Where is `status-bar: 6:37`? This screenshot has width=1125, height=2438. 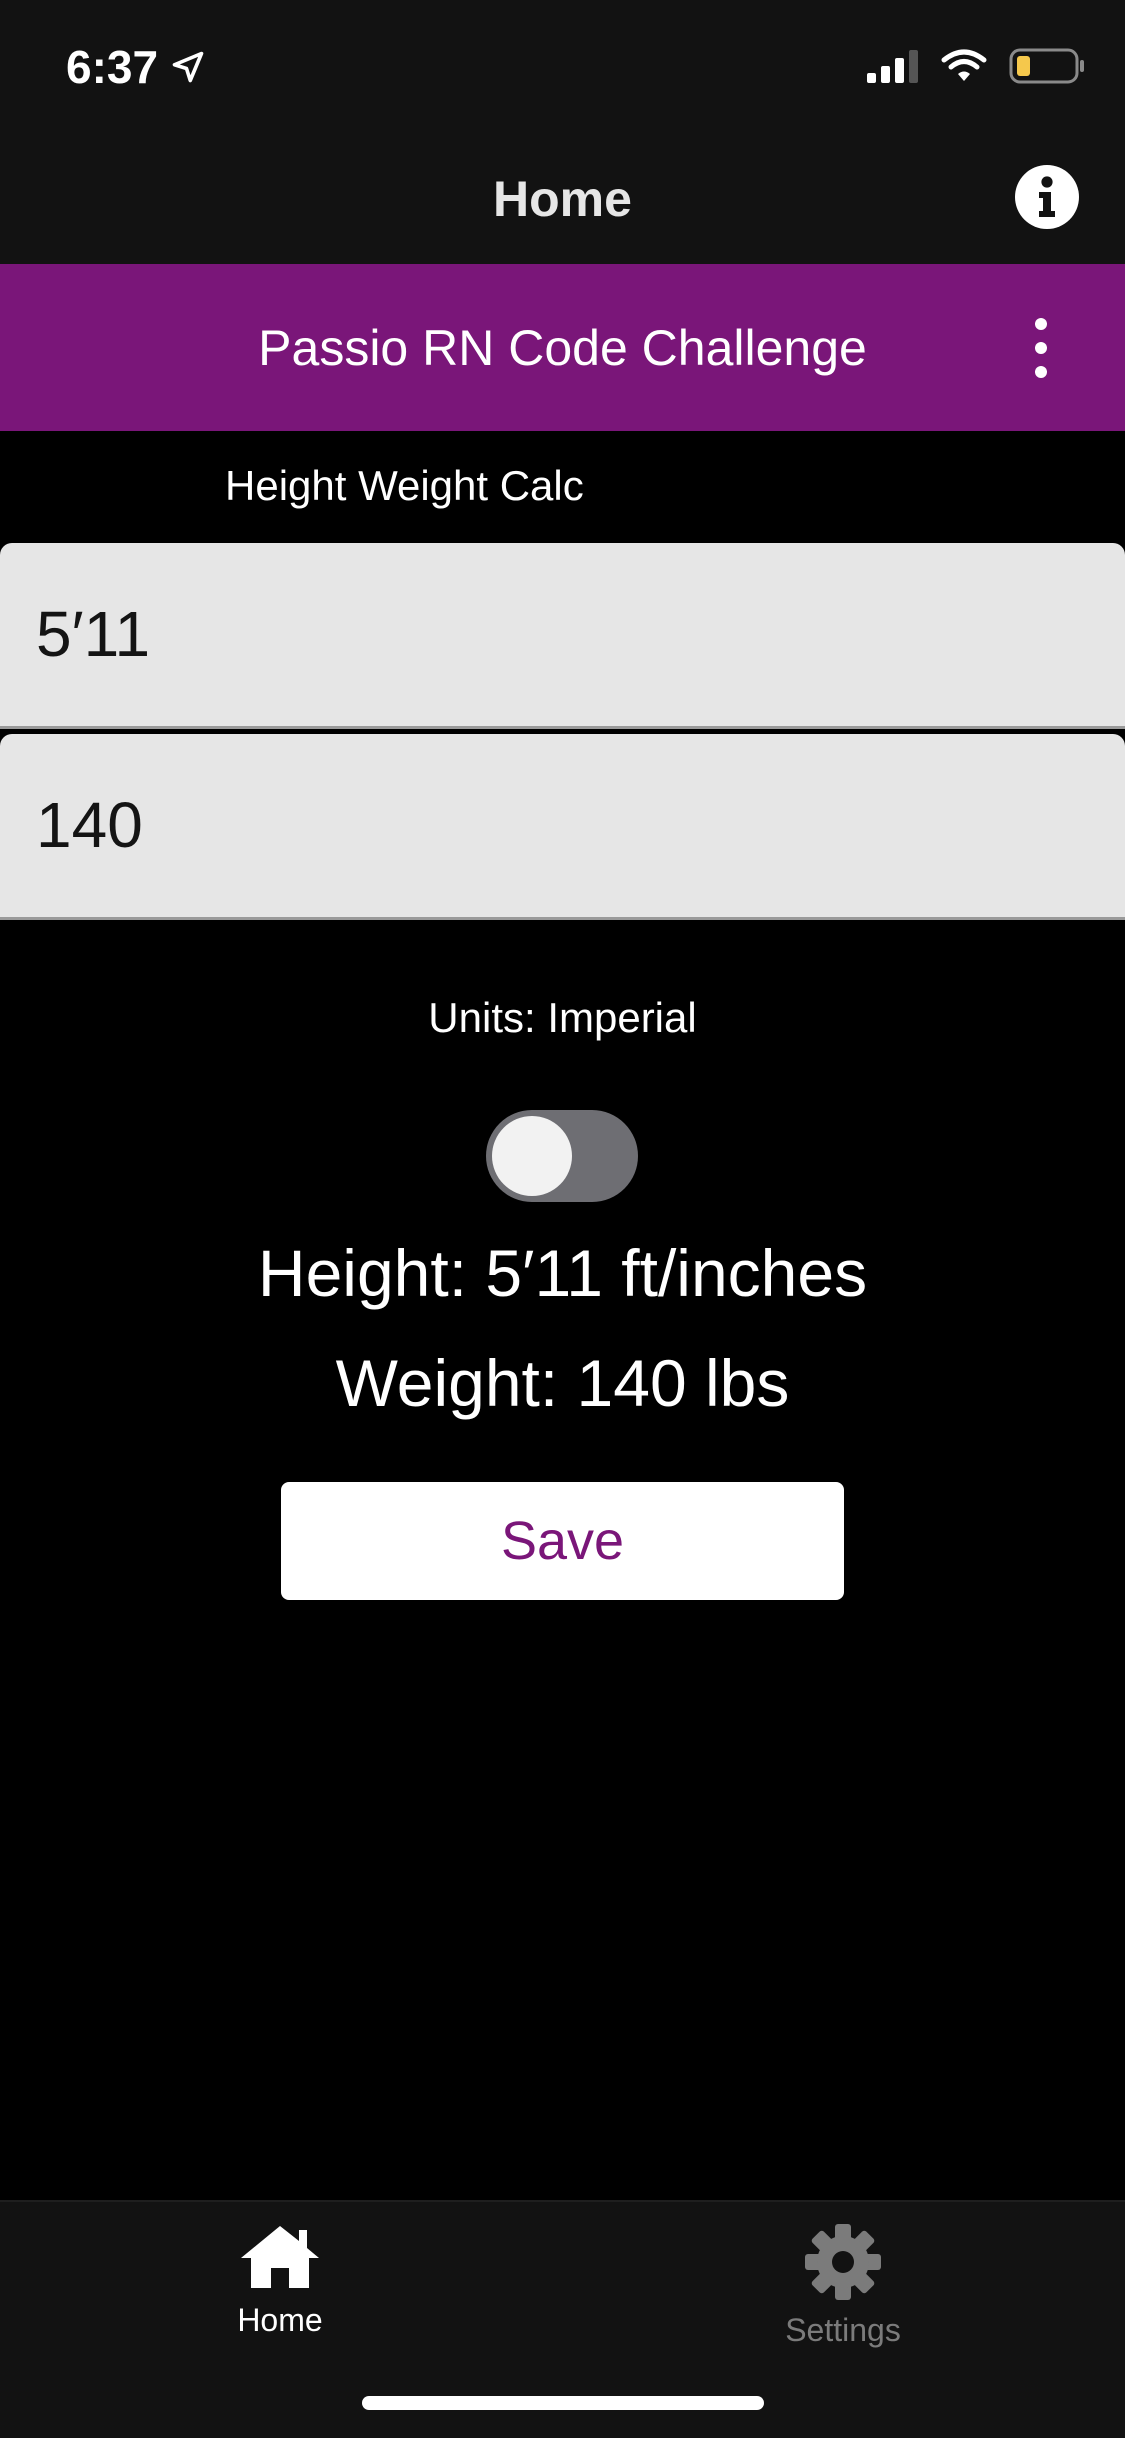
status-bar: 6:37 is located at coordinates (562, 66).